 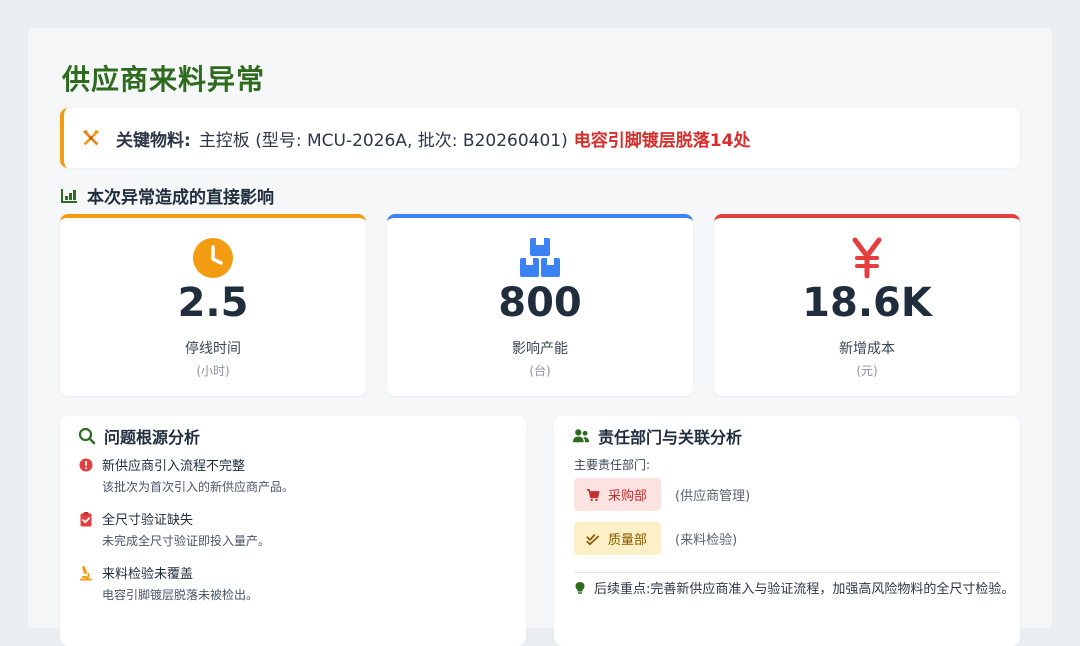 What do you see at coordinates (180, 198) in the screenshot?
I see `impact-heading-text: 本次异常造成的直接影响` at bounding box center [180, 198].